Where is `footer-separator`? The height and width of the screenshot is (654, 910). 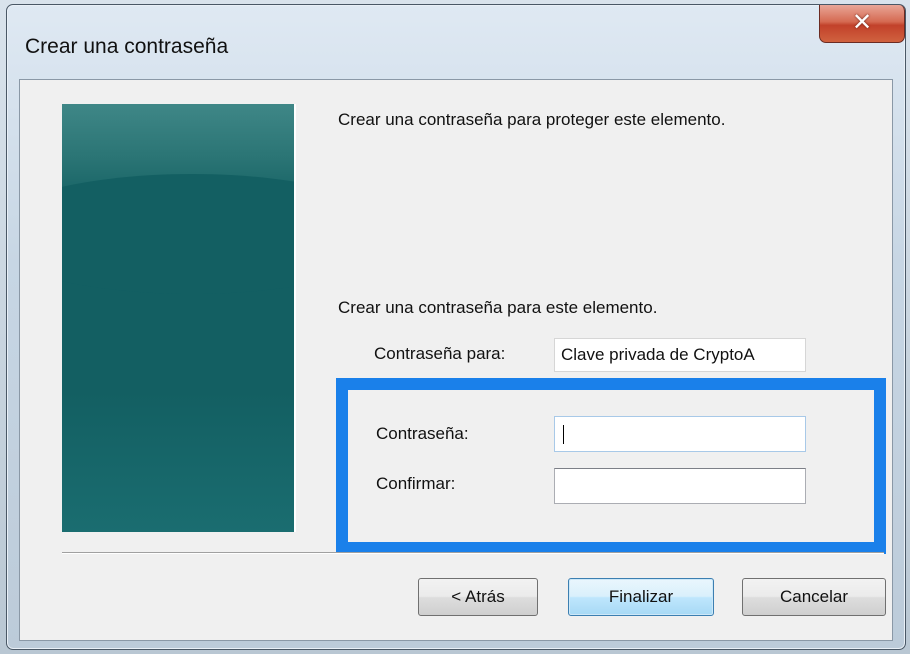 footer-separator is located at coordinates (473, 553).